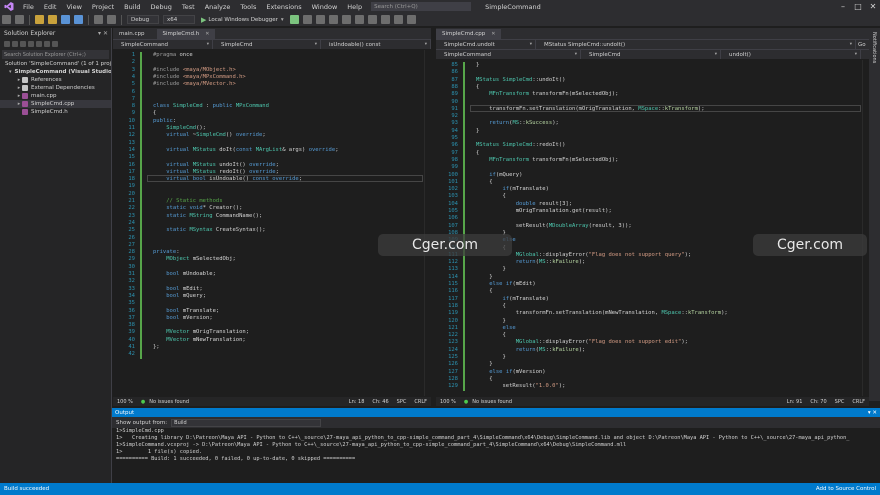  Describe the element at coordinates (50, 7) in the screenshot. I see `menu-edit: Edit` at that location.